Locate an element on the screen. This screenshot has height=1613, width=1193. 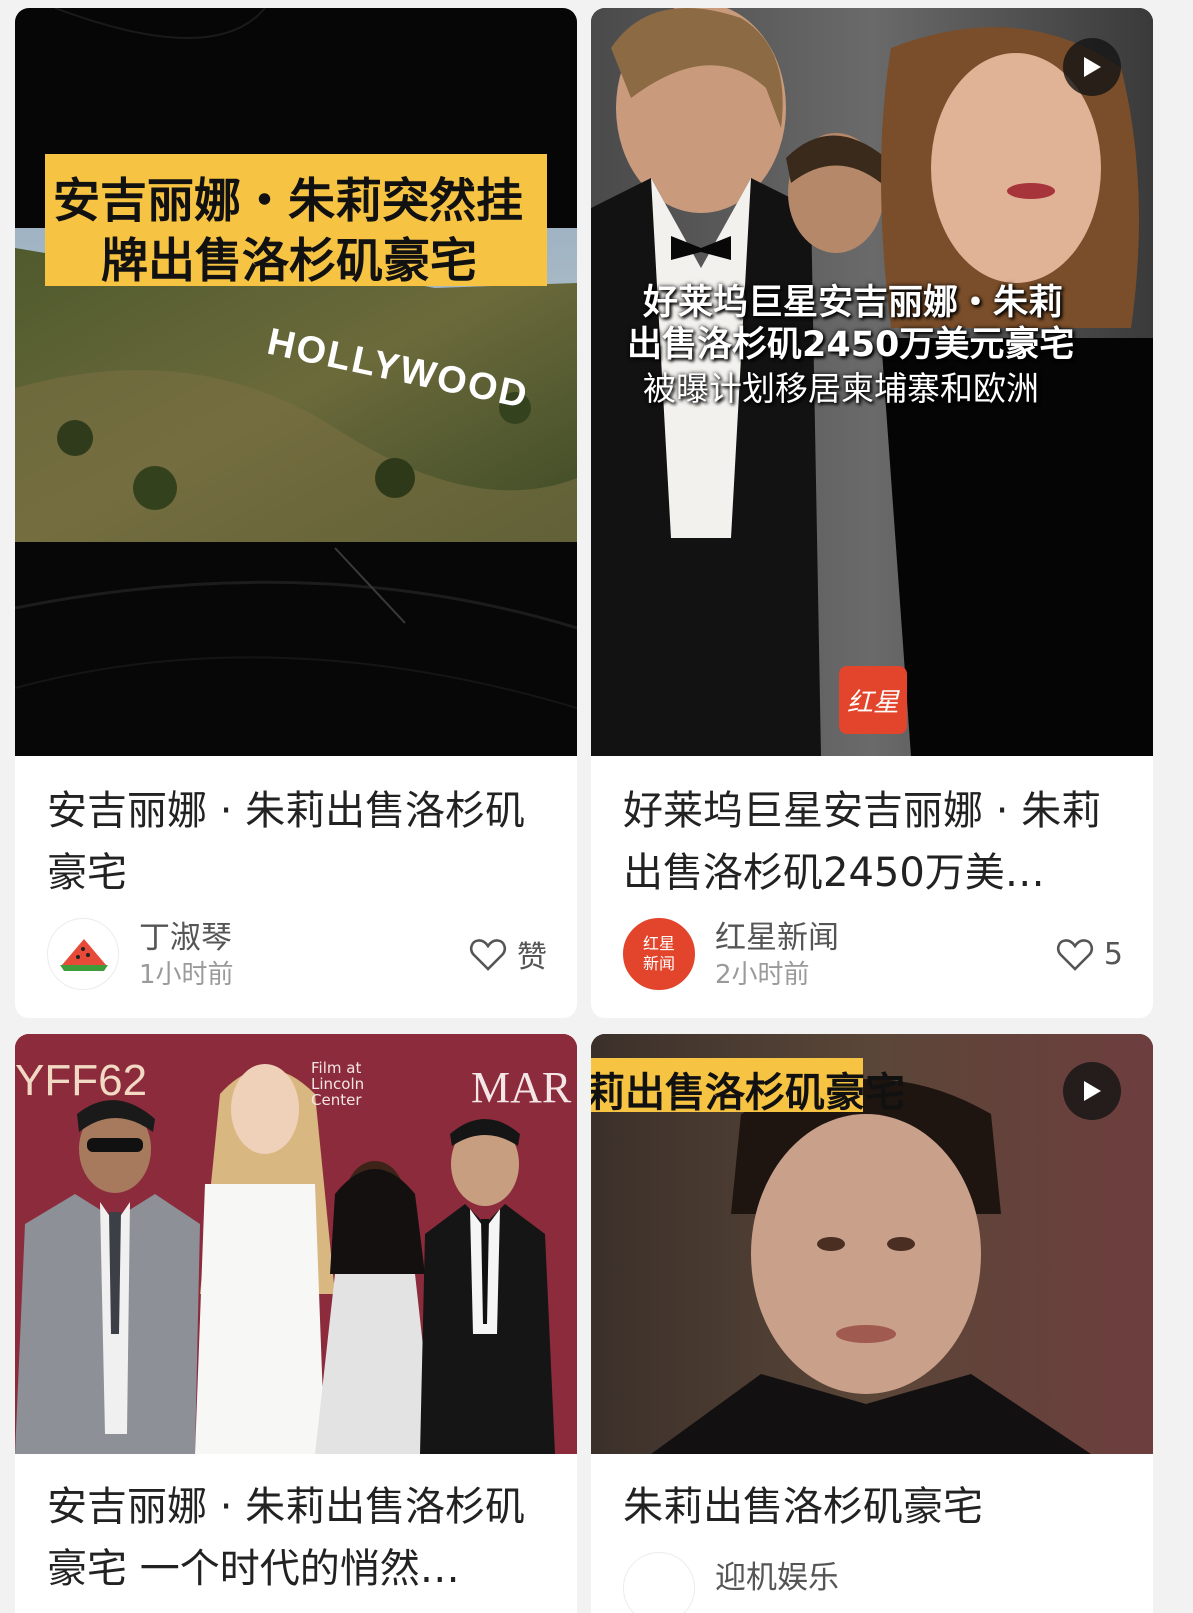
avatar: 红星新闻 is located at coordinates (659, 954).